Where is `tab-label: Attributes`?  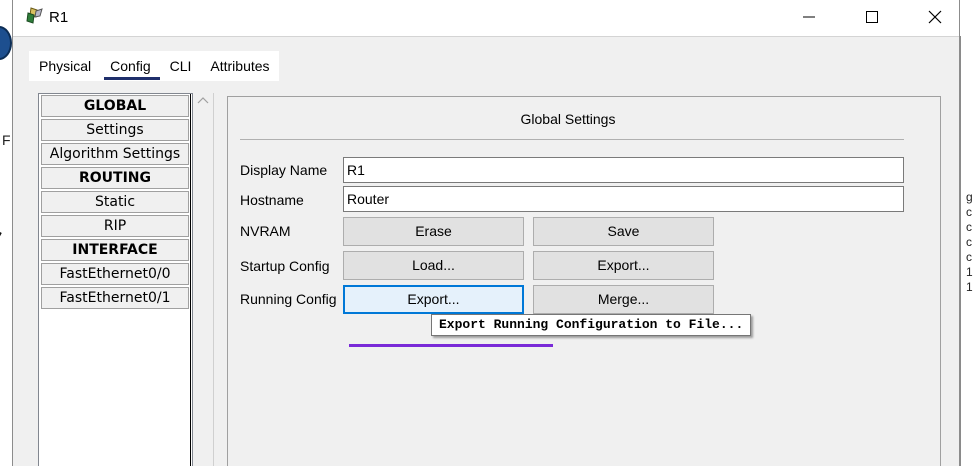 tab-label: Attributes is located at coordinates (240, 66).